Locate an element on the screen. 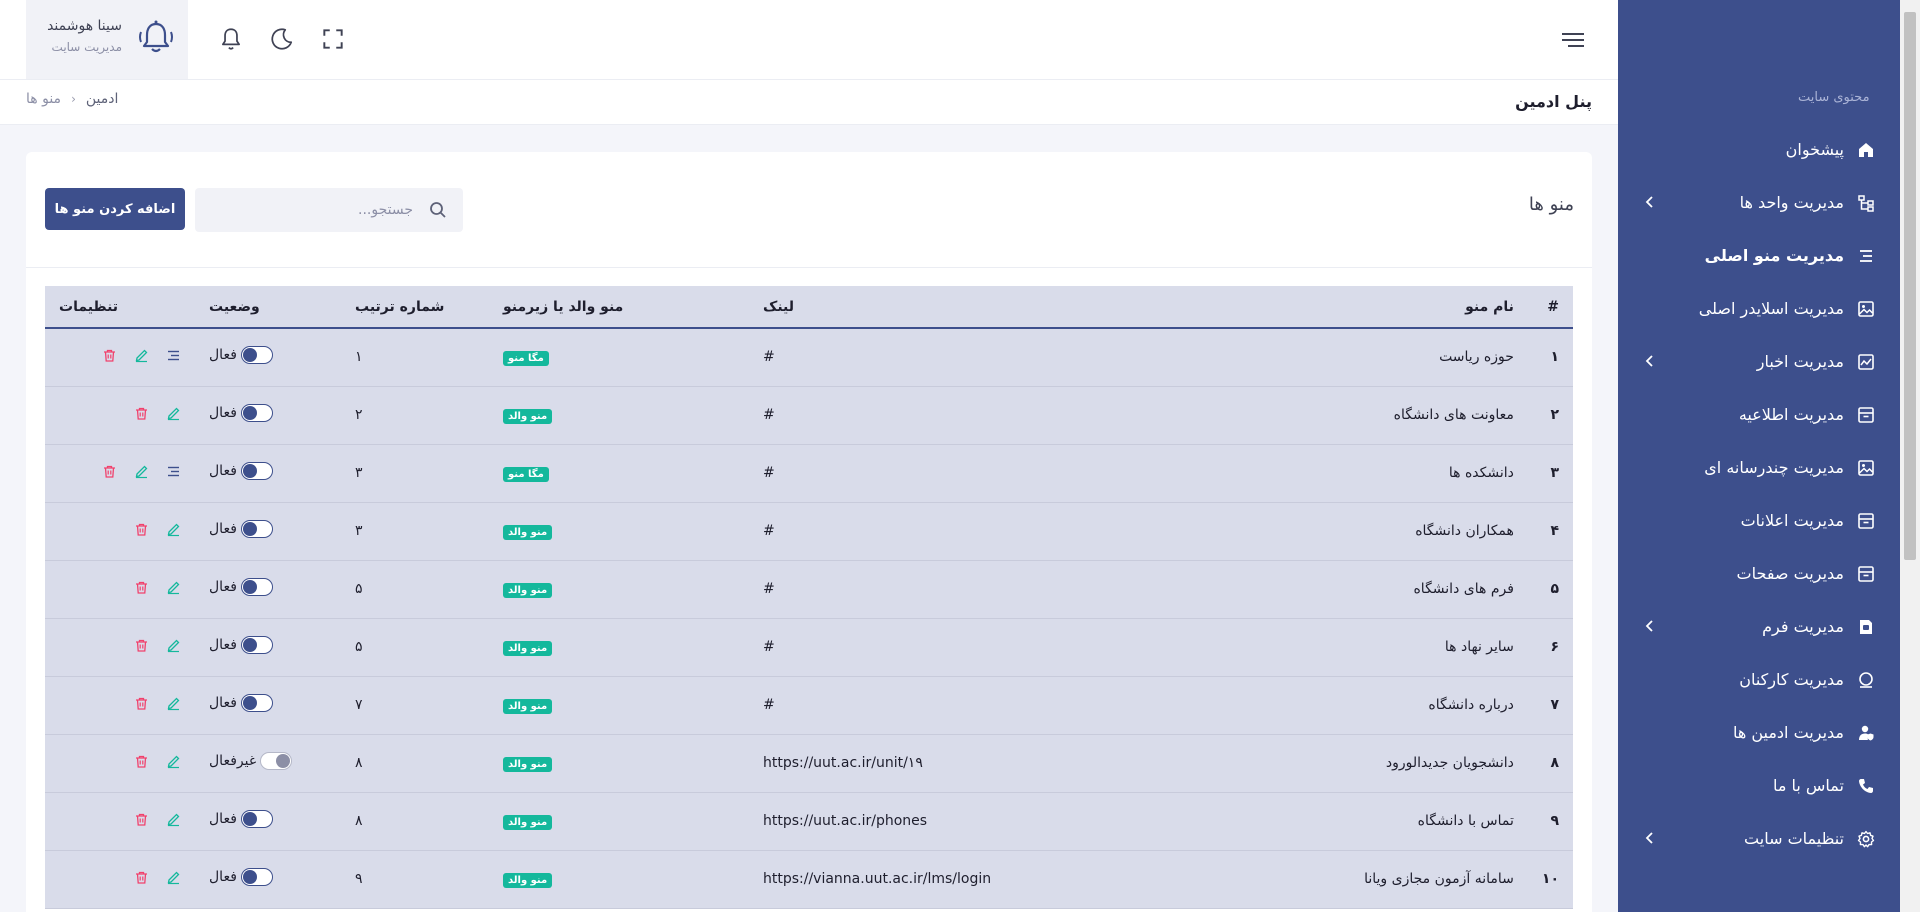  notification-bell-icon is located at coordinates (231, 39).